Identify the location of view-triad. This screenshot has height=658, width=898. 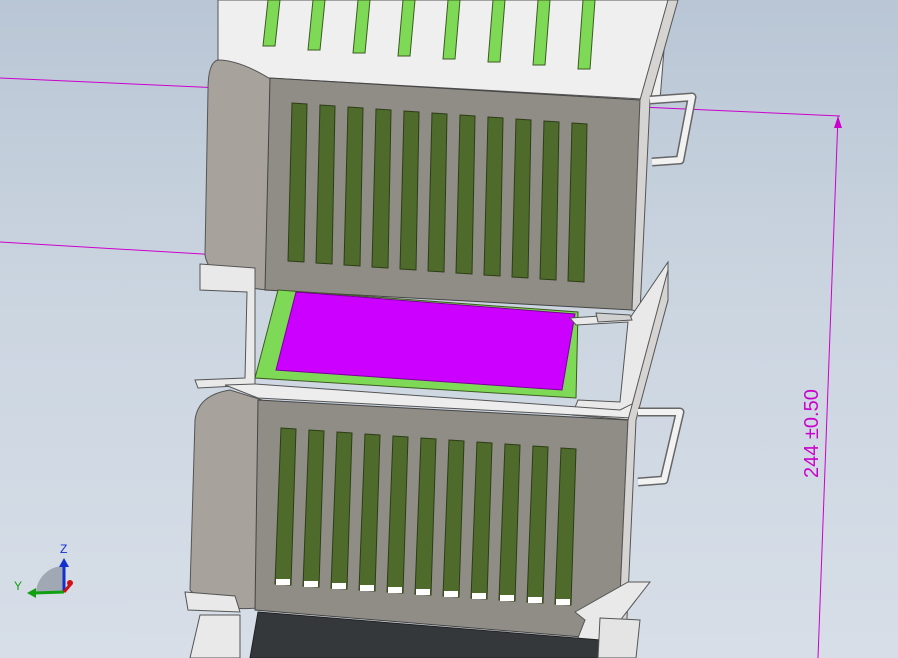
(50, 578).